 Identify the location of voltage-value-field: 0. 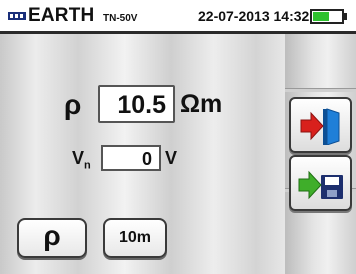
(131, 158).